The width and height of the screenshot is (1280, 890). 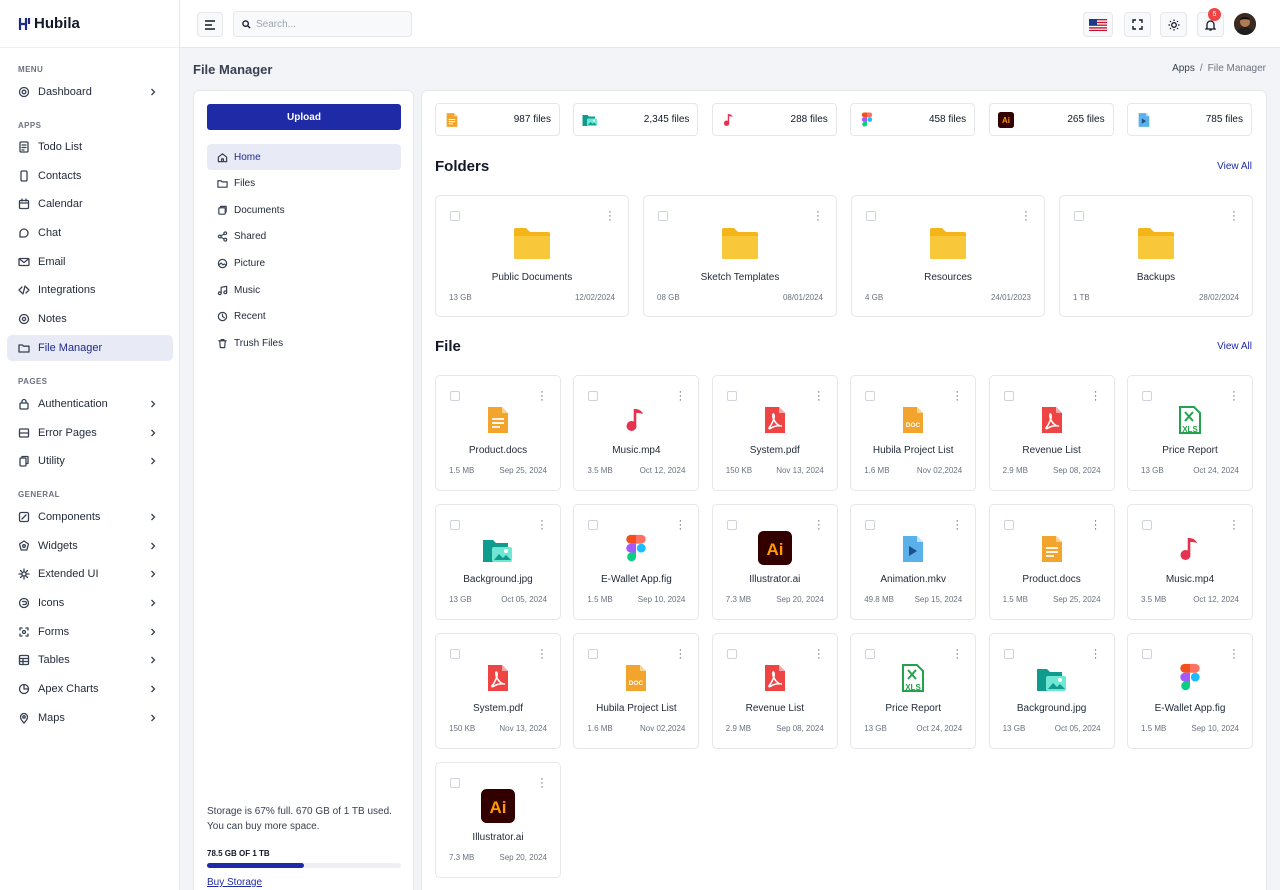 What do you see at coordinates (90, 204) in the screenshot?
I see `sidebar-item-calendar: Calendar` at bounding box center [90, 204].